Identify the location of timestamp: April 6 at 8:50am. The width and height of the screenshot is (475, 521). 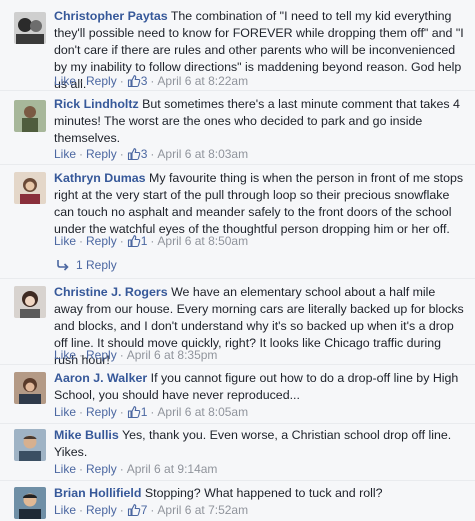
(202, 241).